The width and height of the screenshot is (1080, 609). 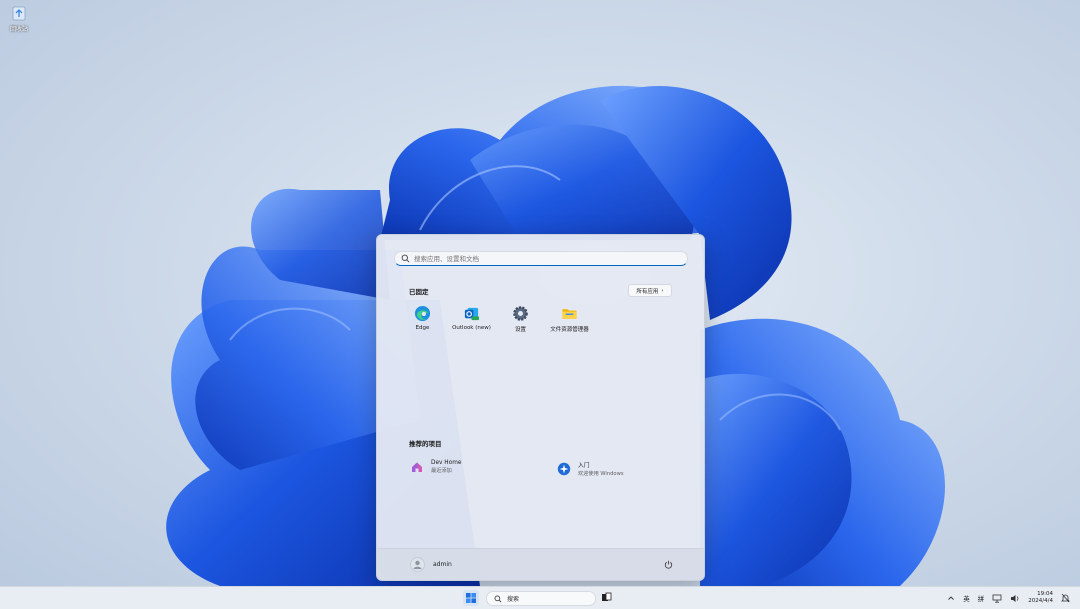 I want to click on taskbar-search-label: 搜索, so click(x=513, y=599).